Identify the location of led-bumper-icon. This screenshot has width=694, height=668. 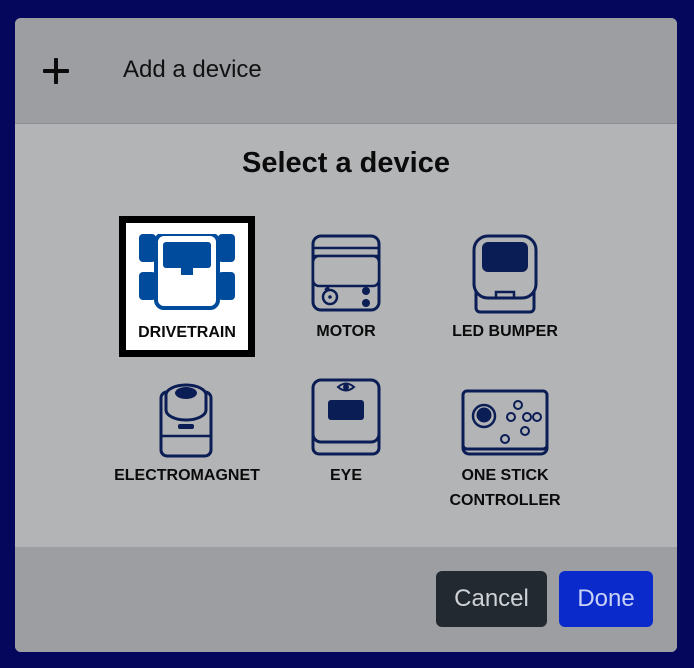
(505, 274).